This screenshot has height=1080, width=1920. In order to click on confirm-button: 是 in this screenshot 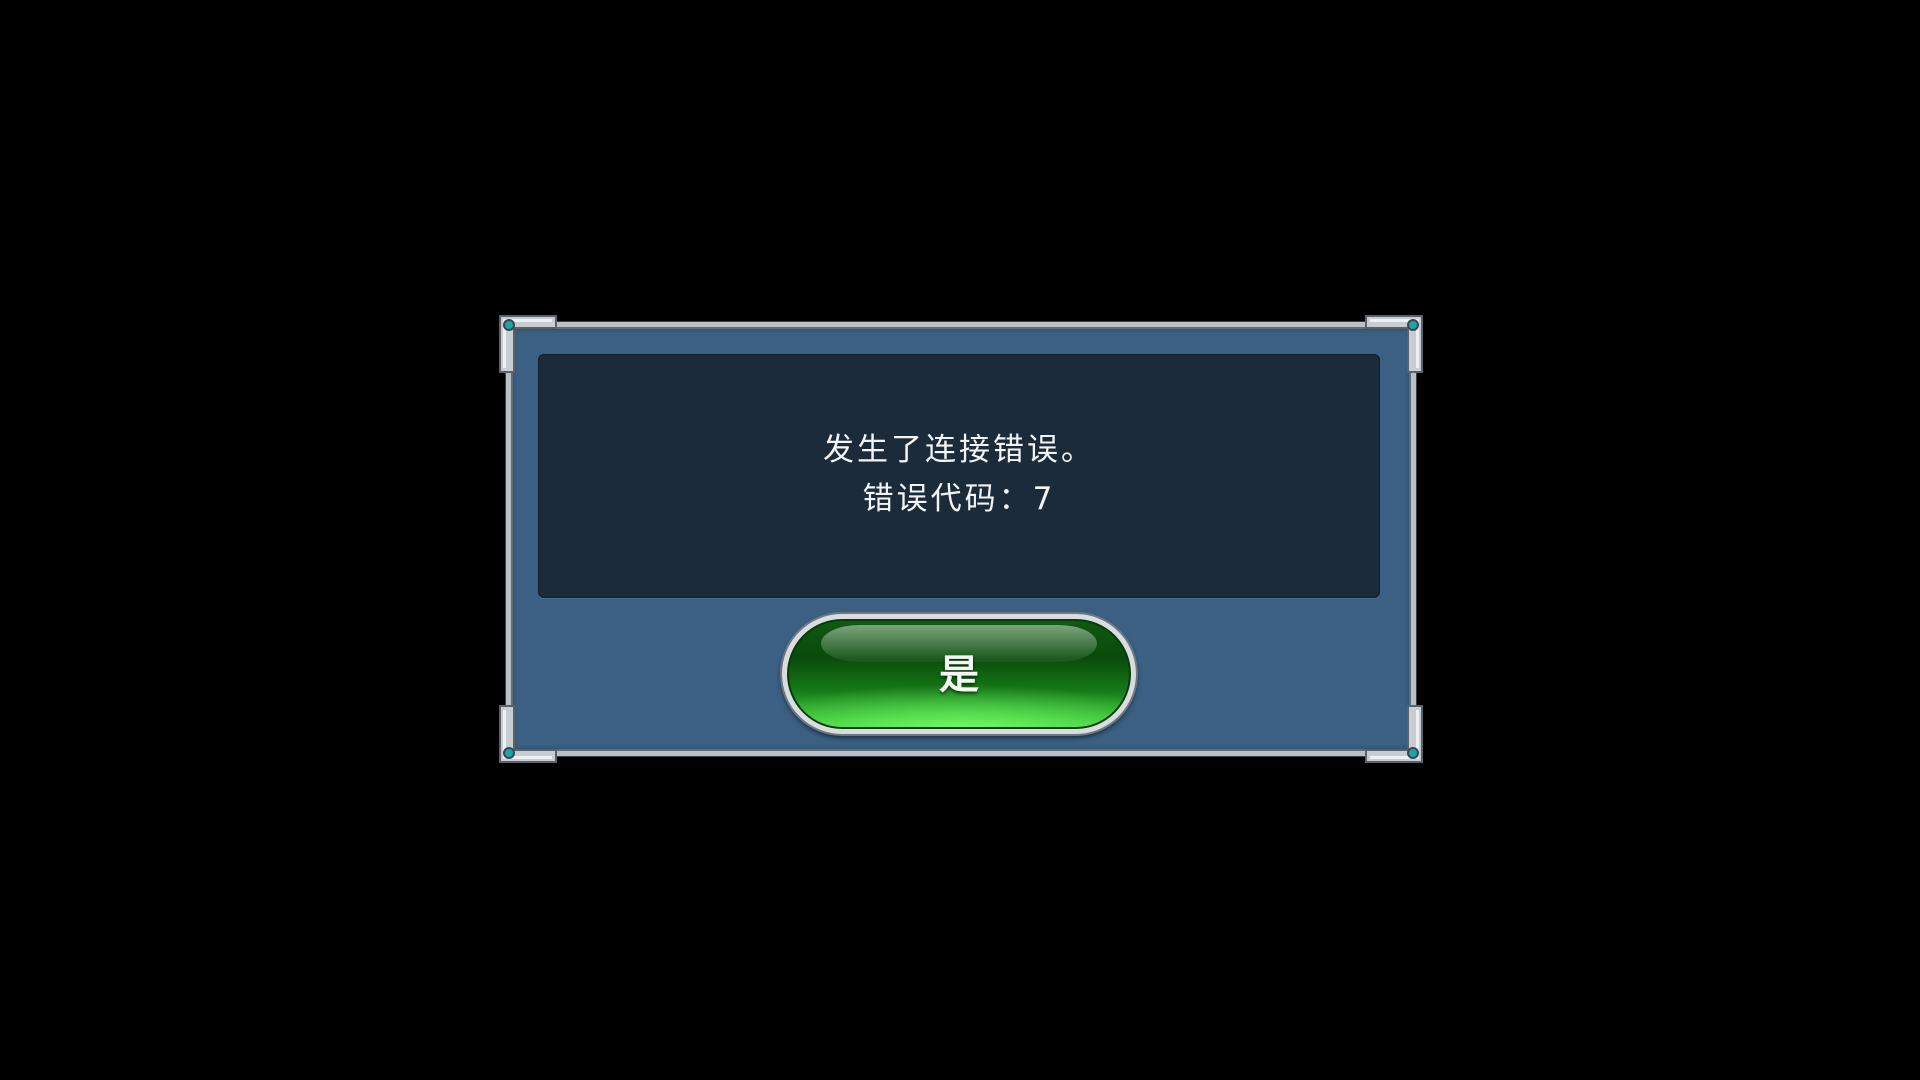, I will do `click(959, 674)`.